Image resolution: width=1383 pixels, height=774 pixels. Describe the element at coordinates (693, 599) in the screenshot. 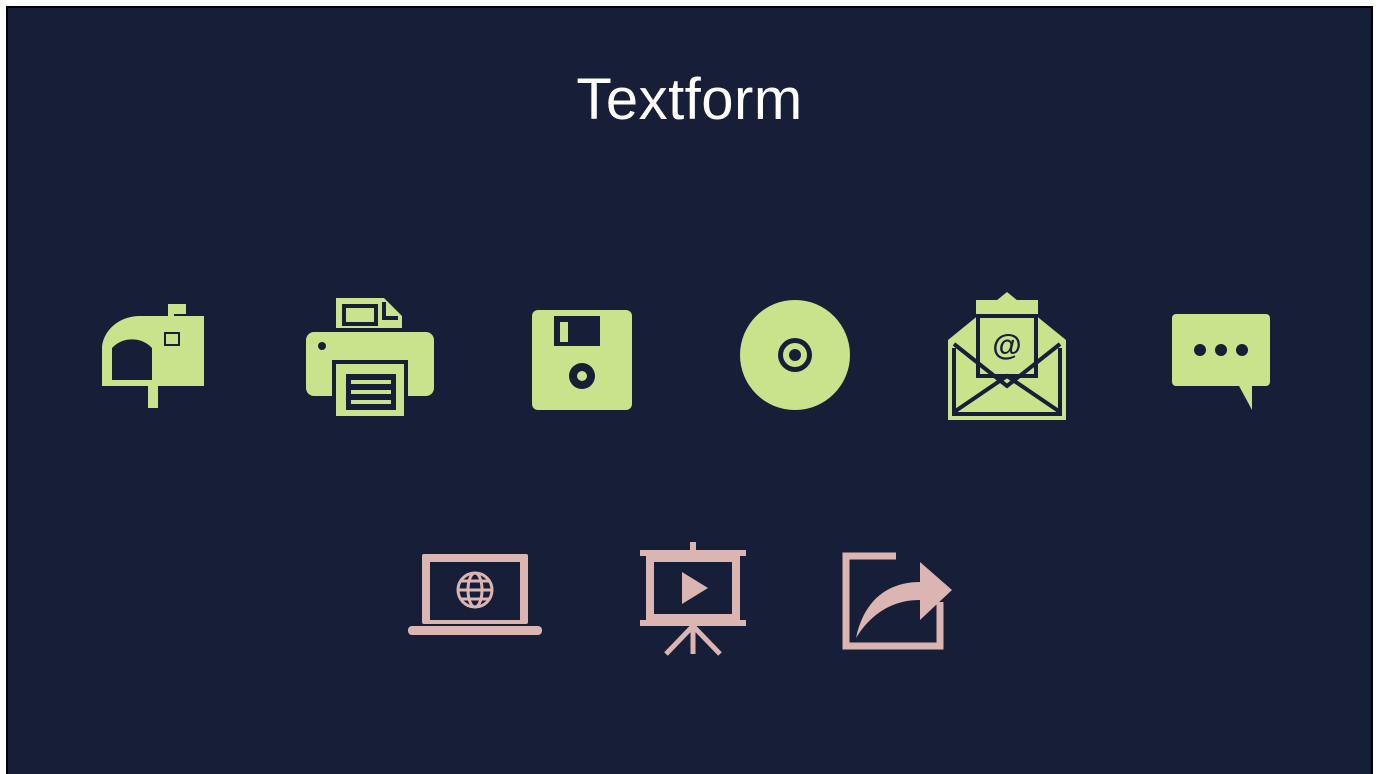

I see `presentation-screen-play-icon` at that location.